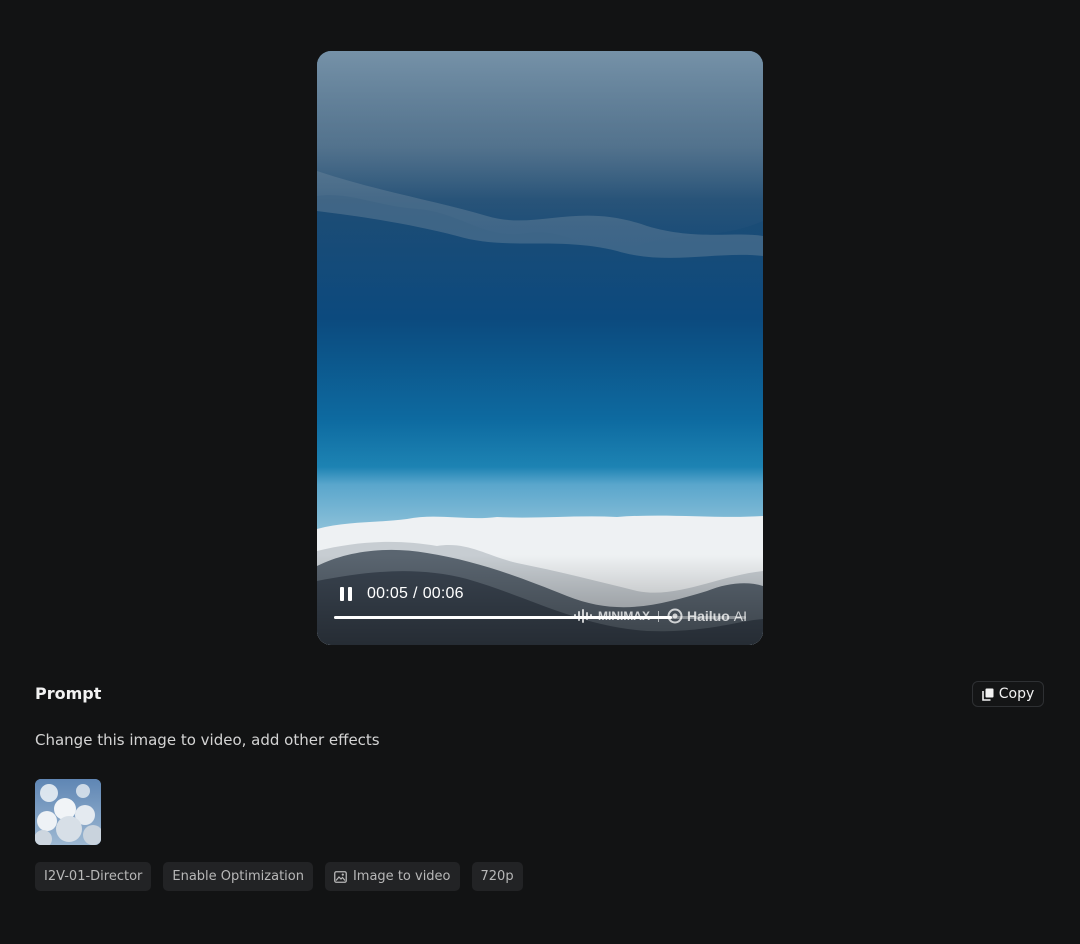 The height and width of the screenshot is (944, 1080). I want to click on copy-icon, so click(987, 694).